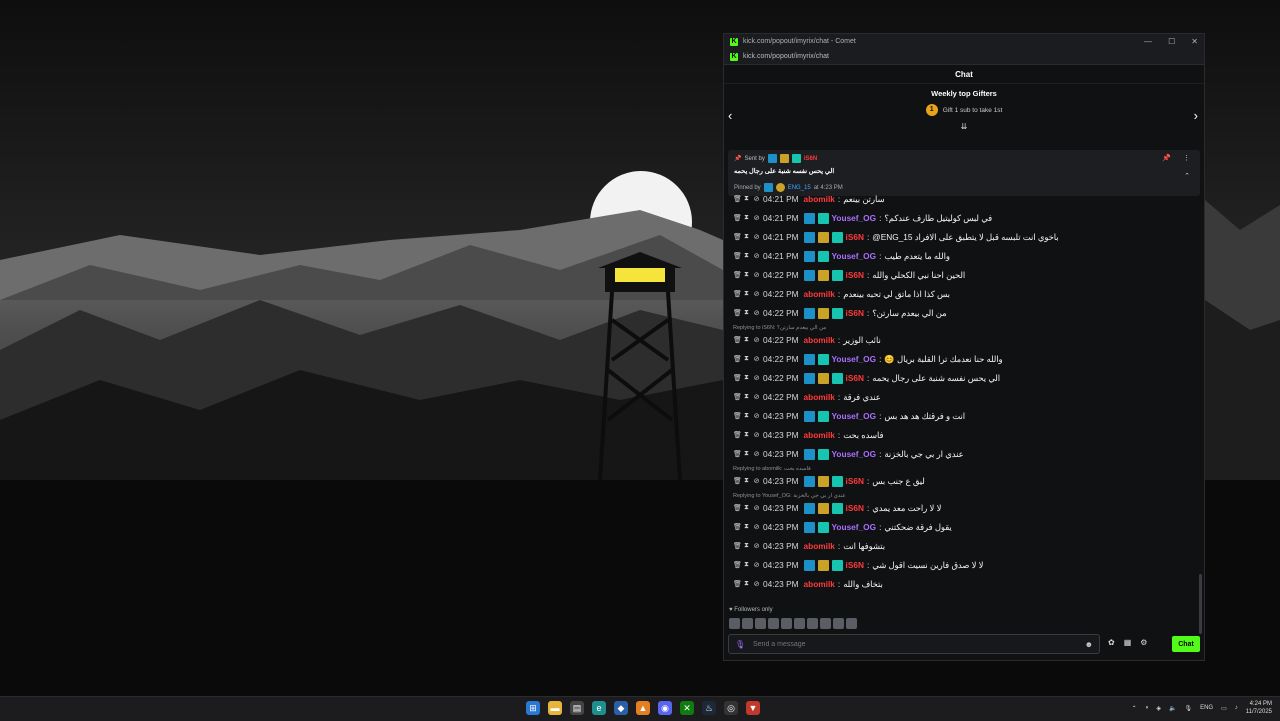  I want to click on clock: 4:24 PM 11/7/2025, so click(1259, 708).